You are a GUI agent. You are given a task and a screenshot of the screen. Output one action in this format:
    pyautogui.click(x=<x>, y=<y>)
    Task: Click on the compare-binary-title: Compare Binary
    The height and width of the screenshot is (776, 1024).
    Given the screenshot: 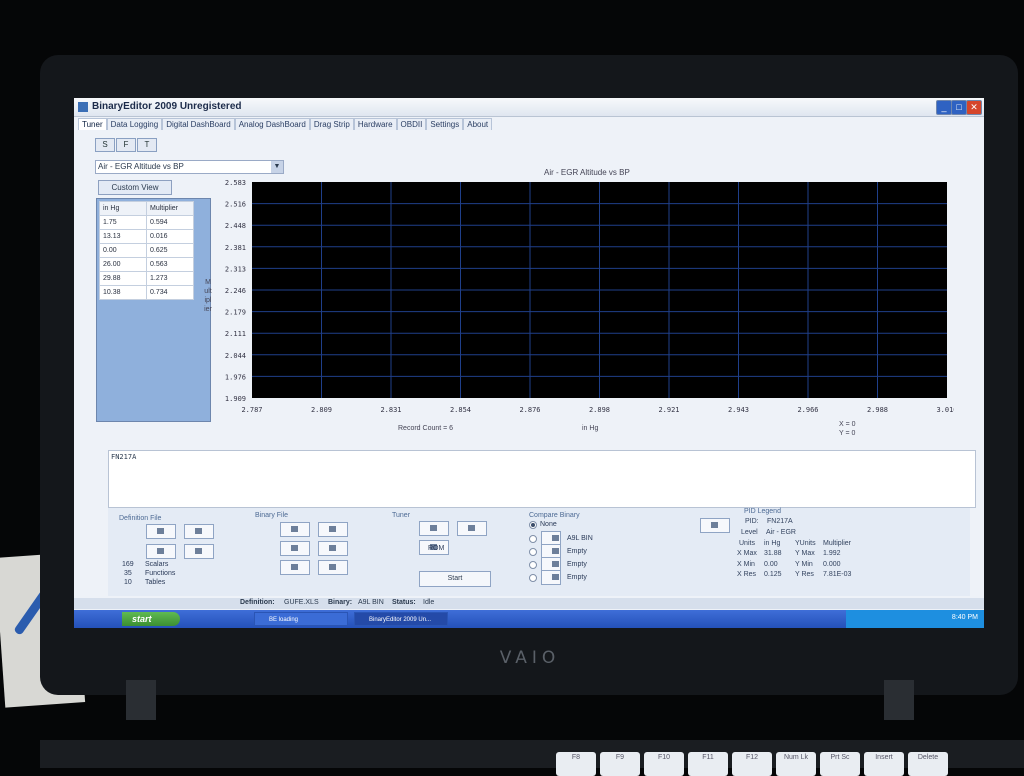 What is the action you would take?
    pyautogui.click(x=554, y=515)
    